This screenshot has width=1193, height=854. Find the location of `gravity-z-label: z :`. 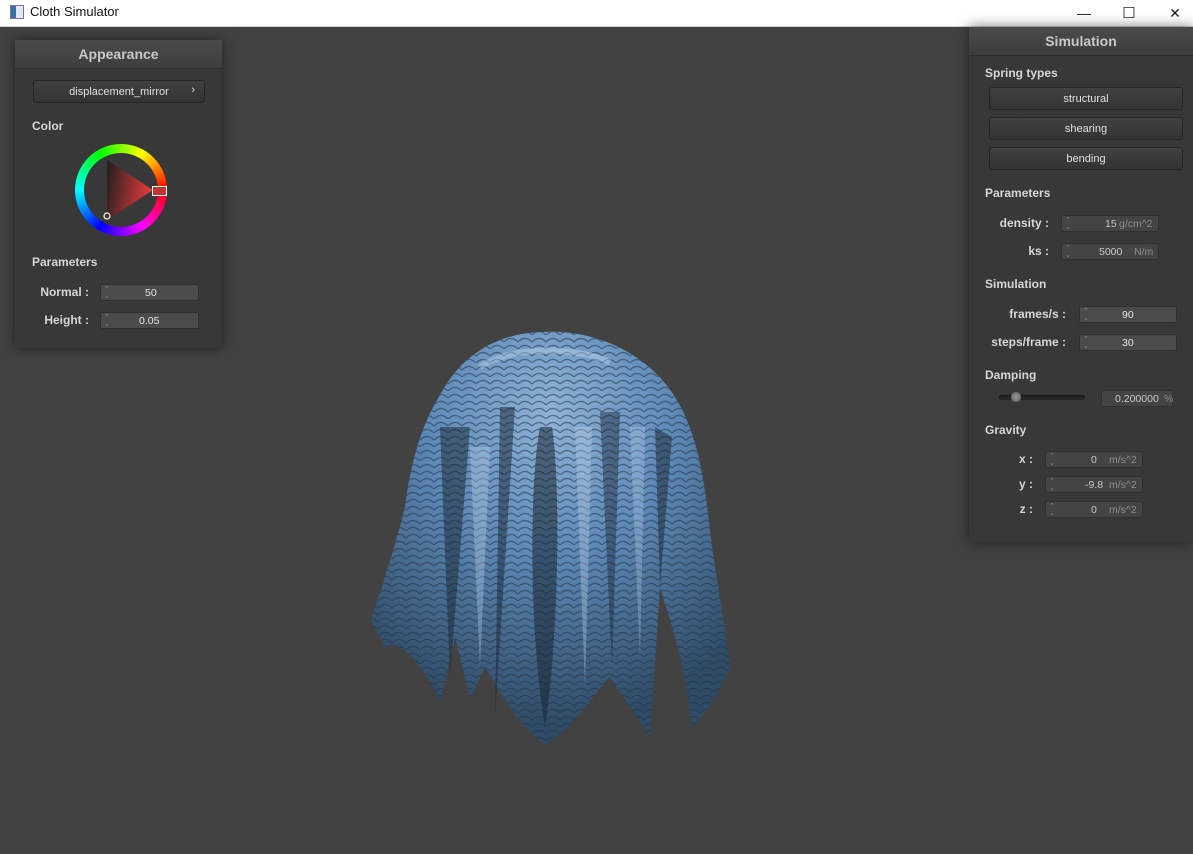

gravity-z-label: z : is located at coordinates (1026, 509).